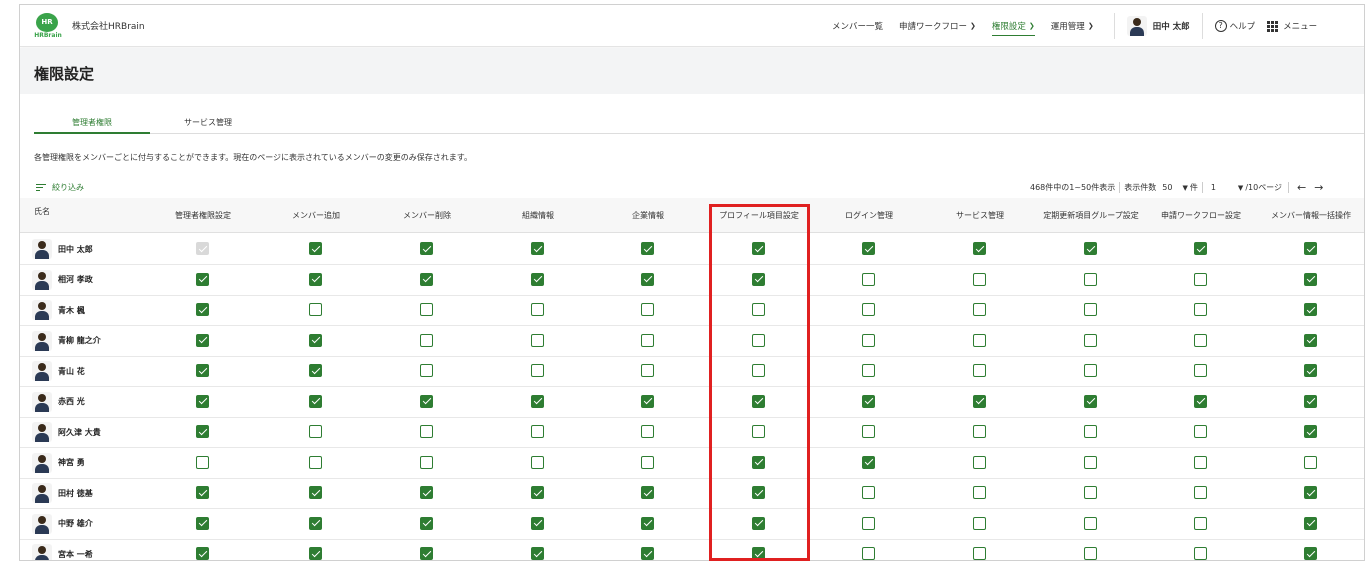 The height and width of the screenshot is (565, 1371). Describe the element at coordinates (66, 432) in the screenshot. I see `member-name-cell: 阿久津 大貴` at that location.